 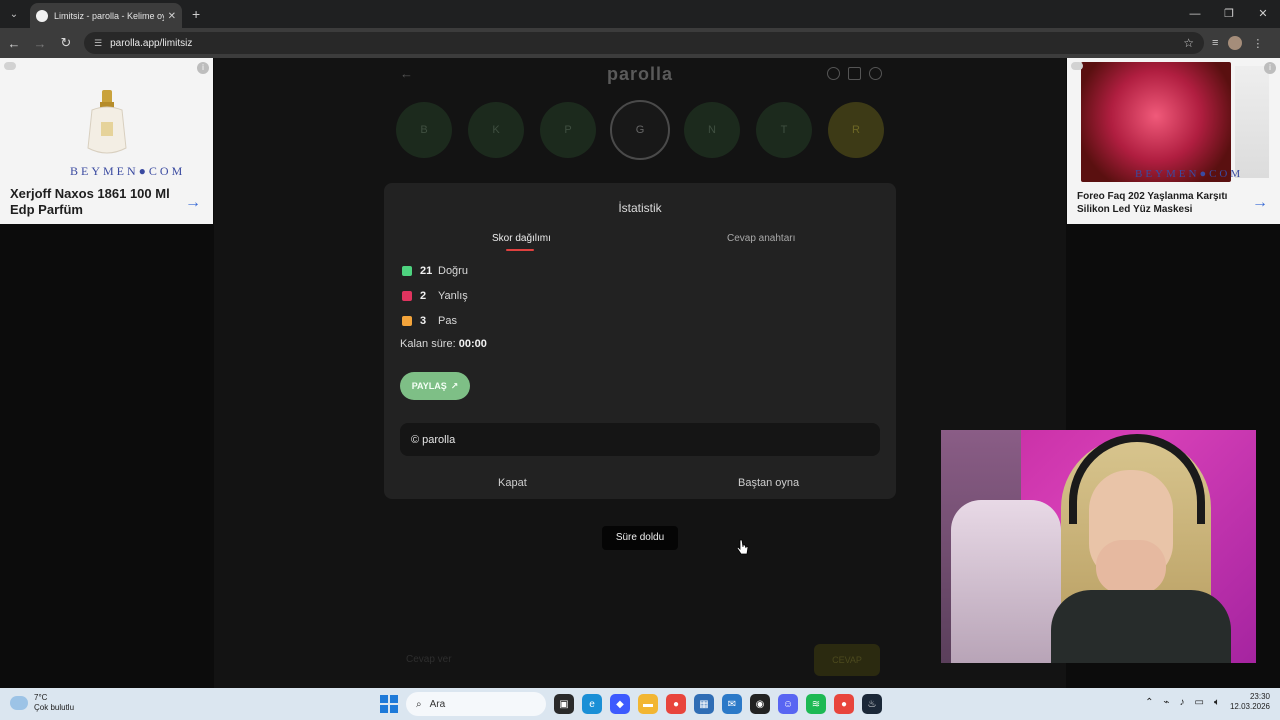 I want to click on store-icon: ◆, so click(x=620, y=704).